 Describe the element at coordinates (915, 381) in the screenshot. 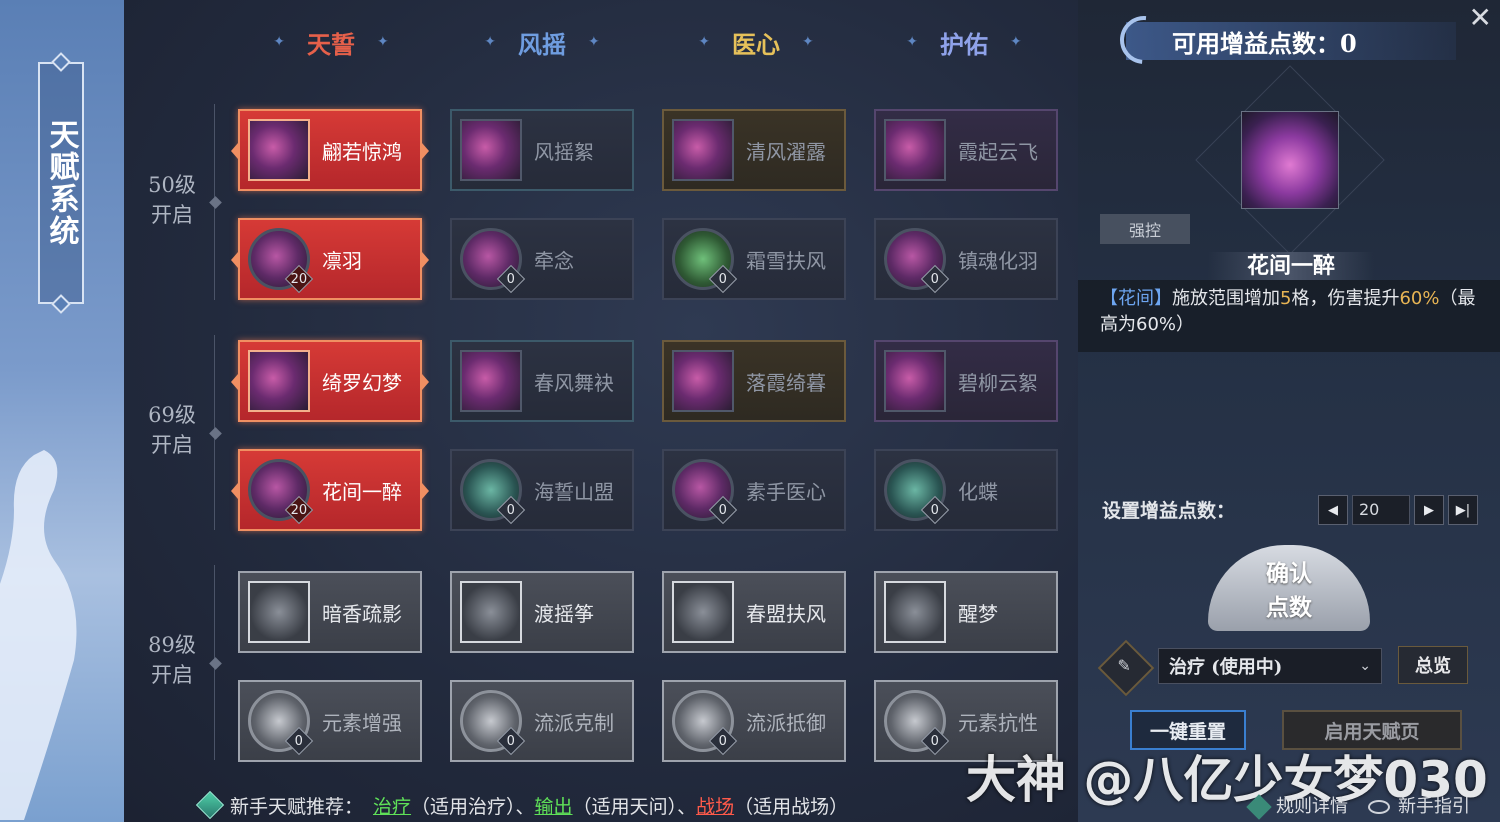

I see `blossom-icon` at that location.